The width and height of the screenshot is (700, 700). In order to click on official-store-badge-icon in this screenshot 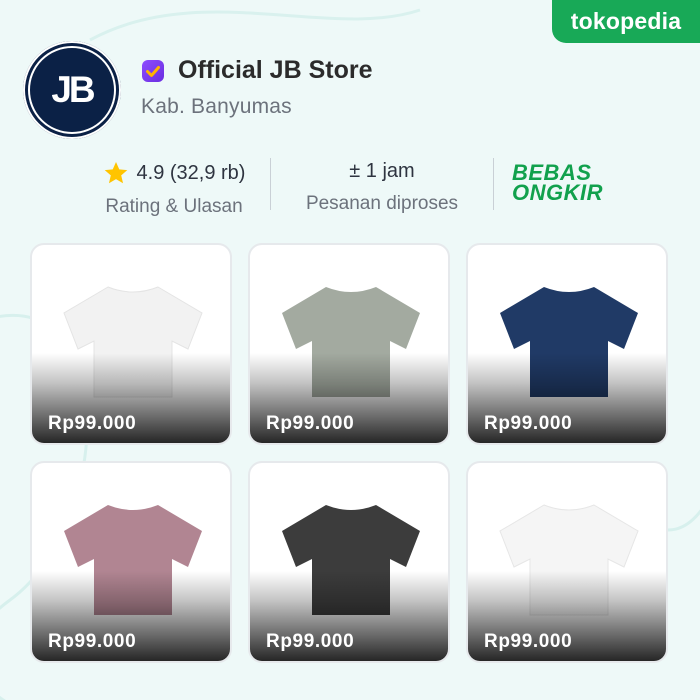, I will do `click(153, 70)`.